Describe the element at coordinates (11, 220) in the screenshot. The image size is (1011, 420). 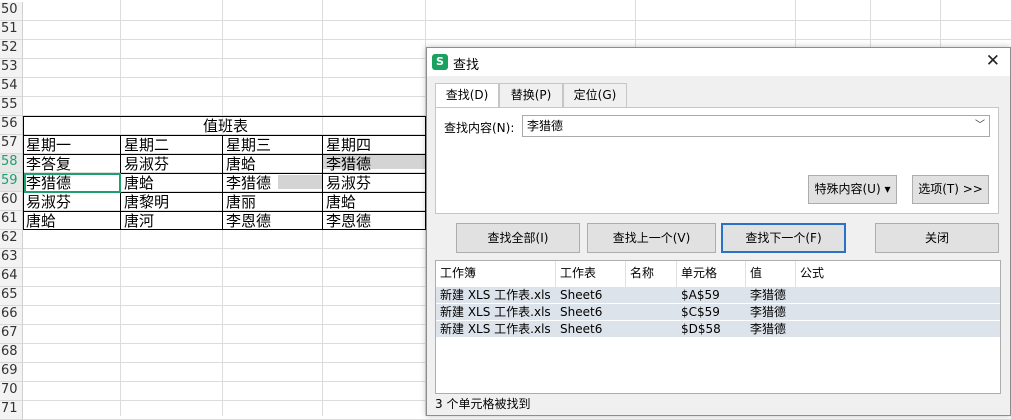
I see `row-header-61: 61` at that location.